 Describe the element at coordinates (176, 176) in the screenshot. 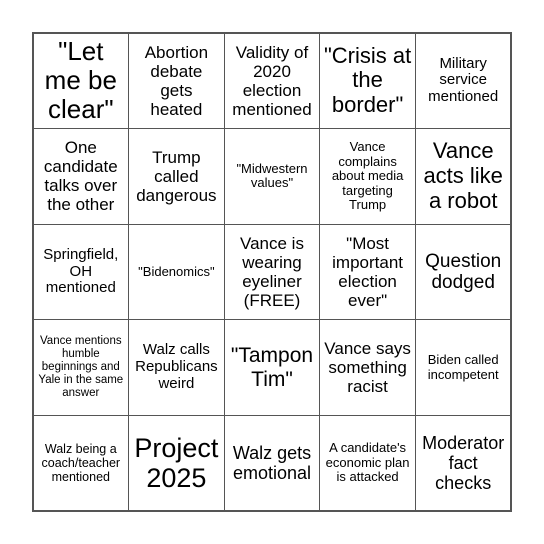

I see `bingo-cell: Trump called dangerous` at that location.